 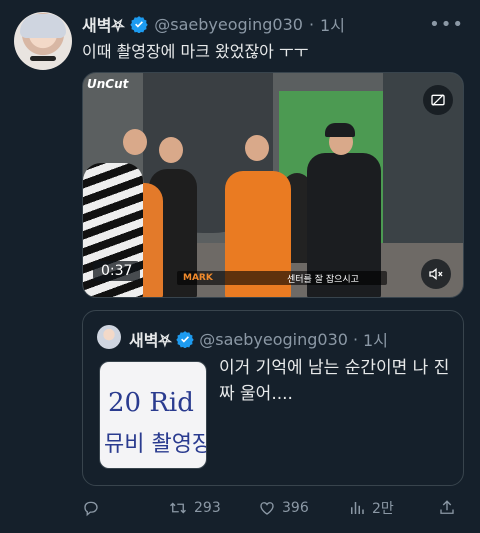 I want to click on more-icon: •••, so click(x=446, y=24).